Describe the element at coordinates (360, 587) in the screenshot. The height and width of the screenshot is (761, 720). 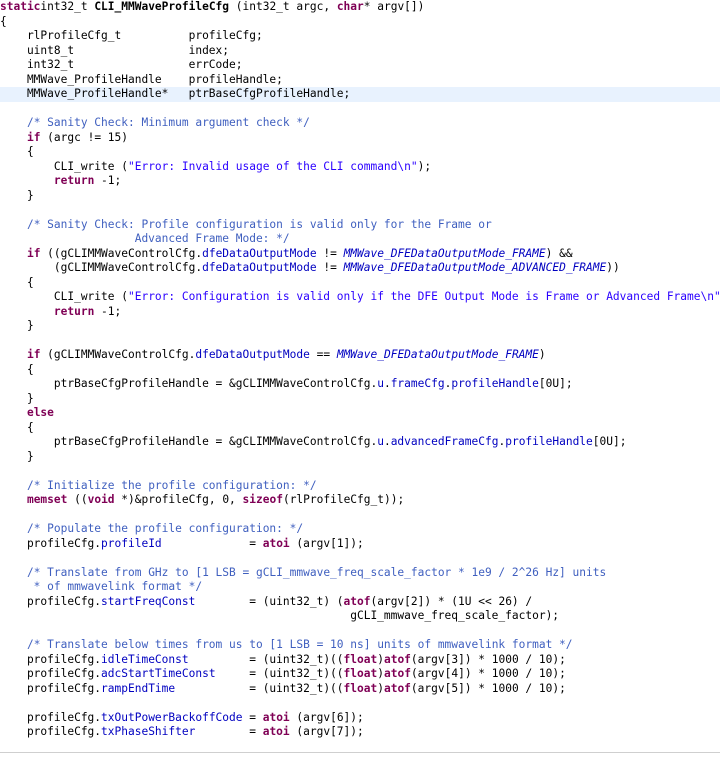
I see `code-line: * of mmwavelink format */` at that location.